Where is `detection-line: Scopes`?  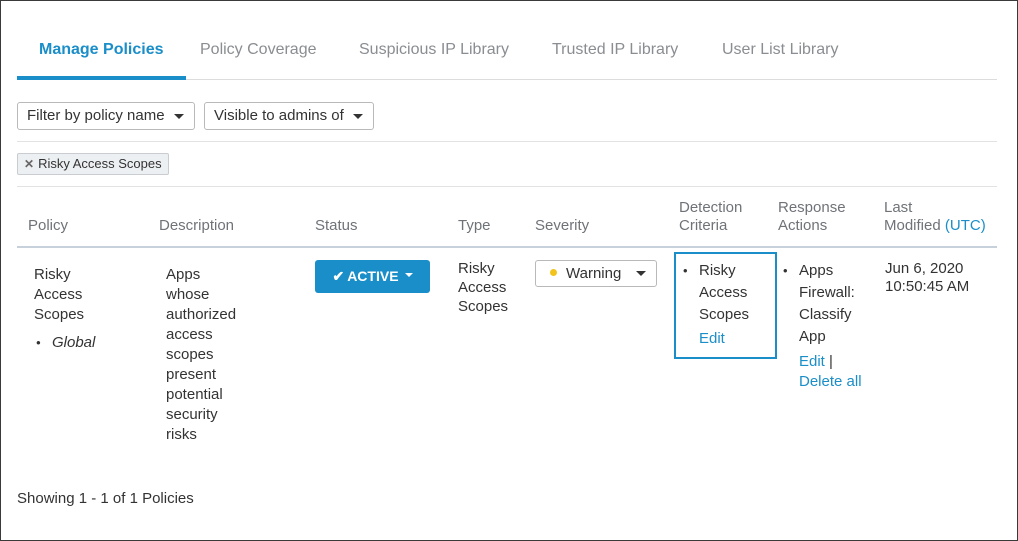
detection-line: Scopes is located at coordinates (724, 314).